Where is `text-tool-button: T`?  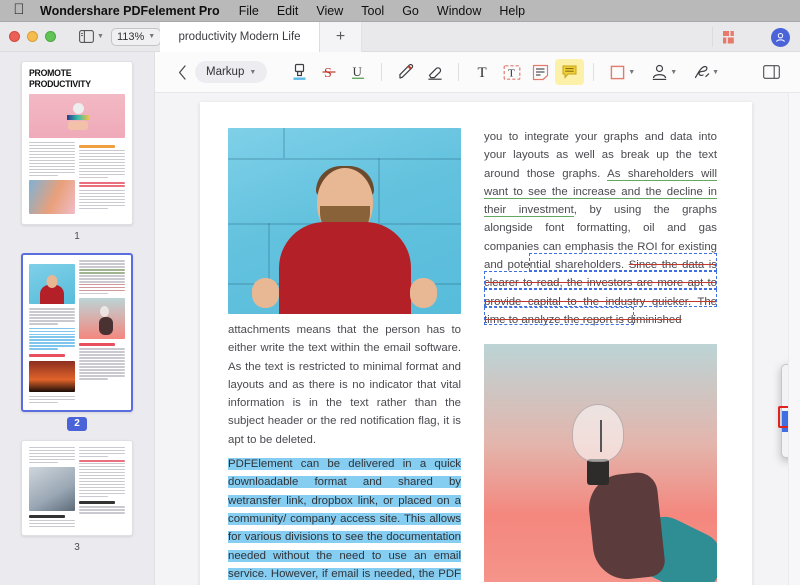 text-tool-button: T is located at coordinates (482, 72).